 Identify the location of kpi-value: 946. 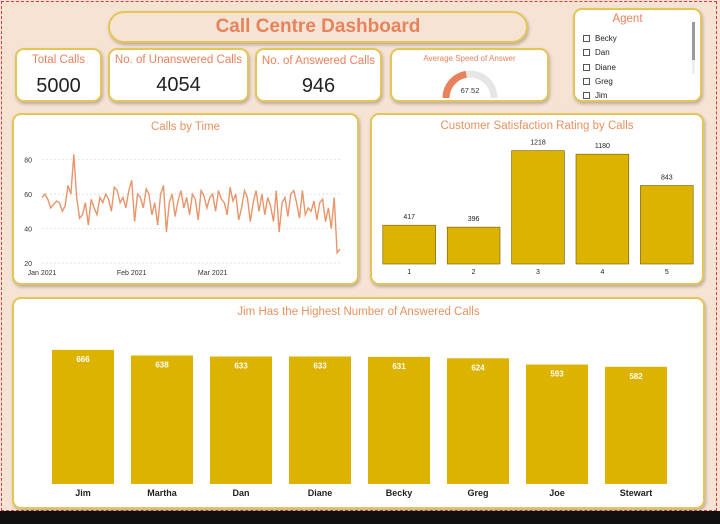
(318, 86).